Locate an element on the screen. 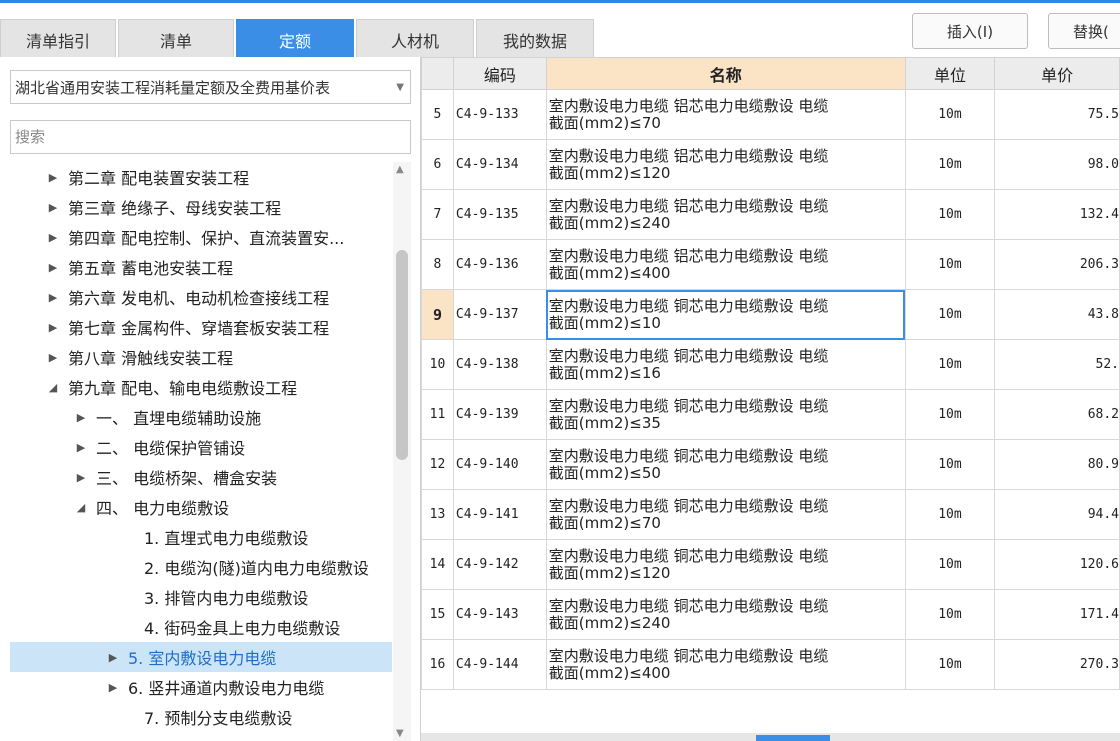  row-name: 室内敷设电力电缆 铜芯电力电缆敷设 电缆 截面(mm2)≤50 is located at coordinates (725, 464).